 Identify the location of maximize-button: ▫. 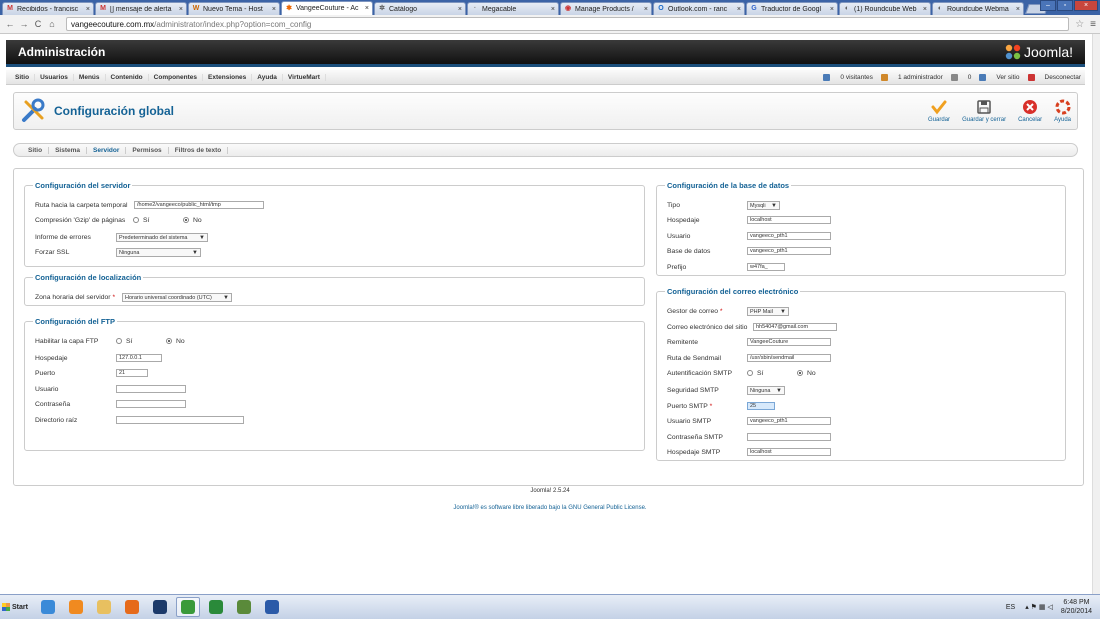
(1065, 5).